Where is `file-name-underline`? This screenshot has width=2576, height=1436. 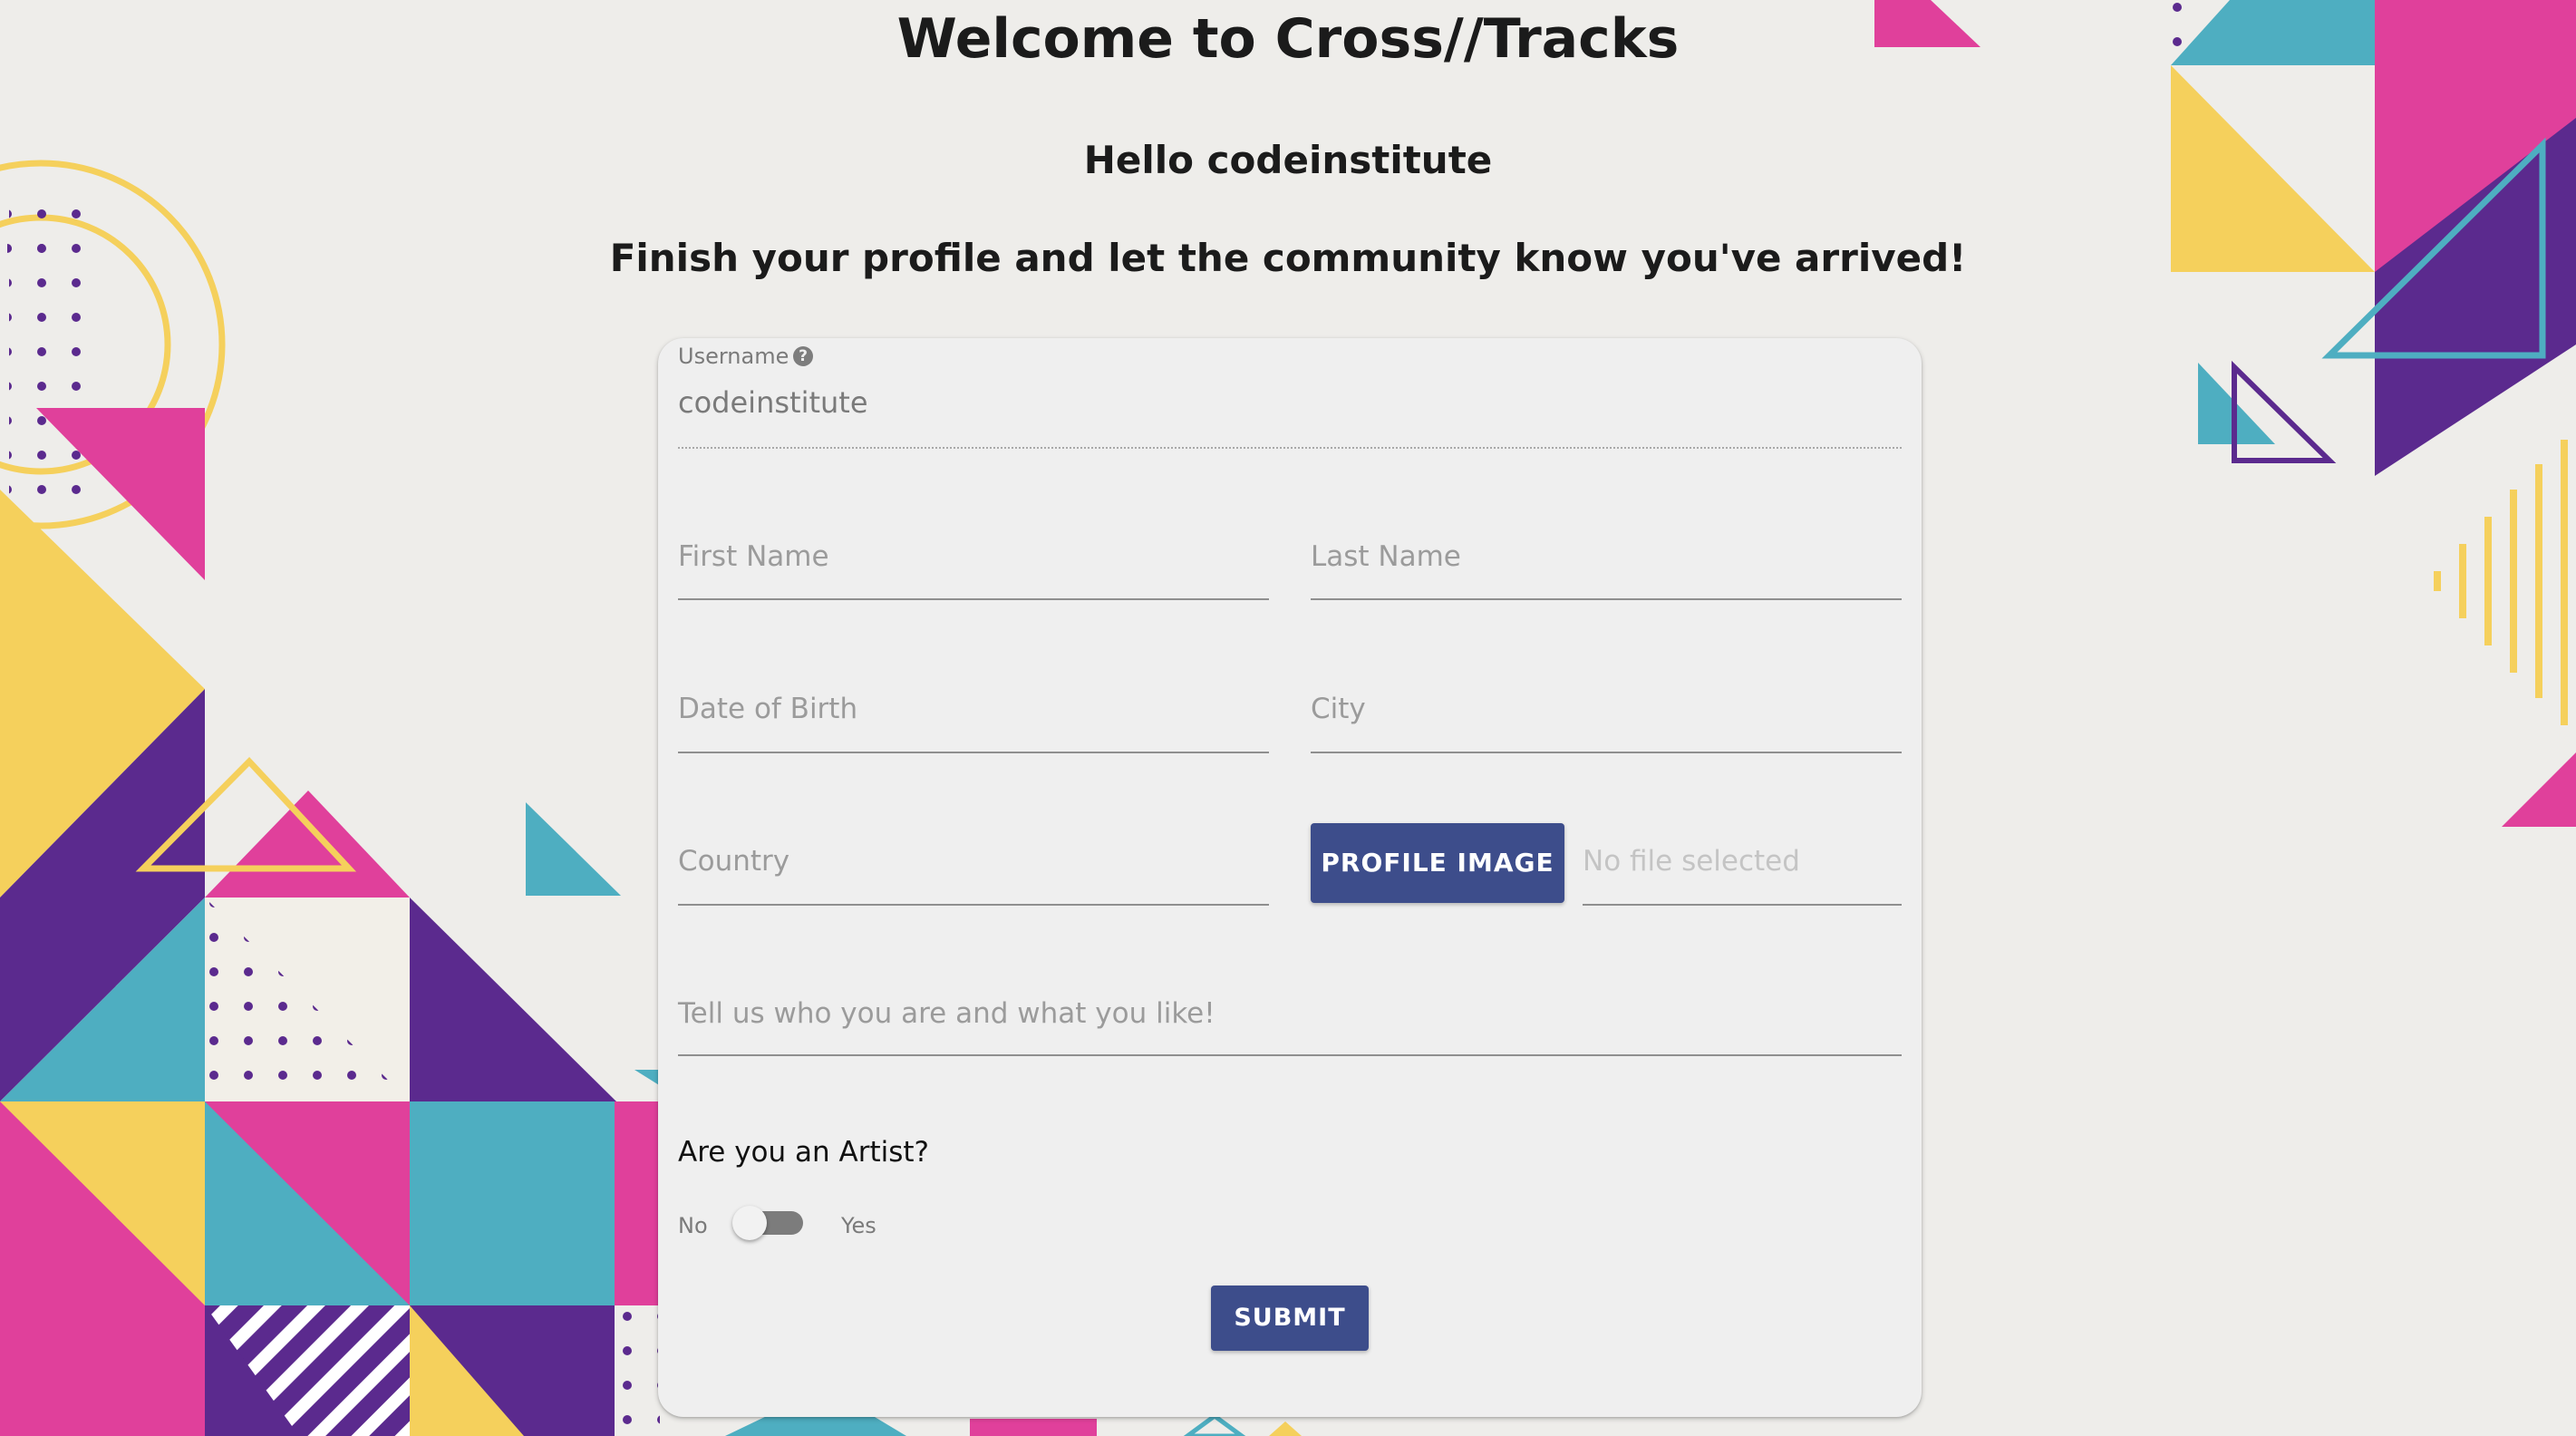 file-name-underline is located at coordinates (1742, 905).